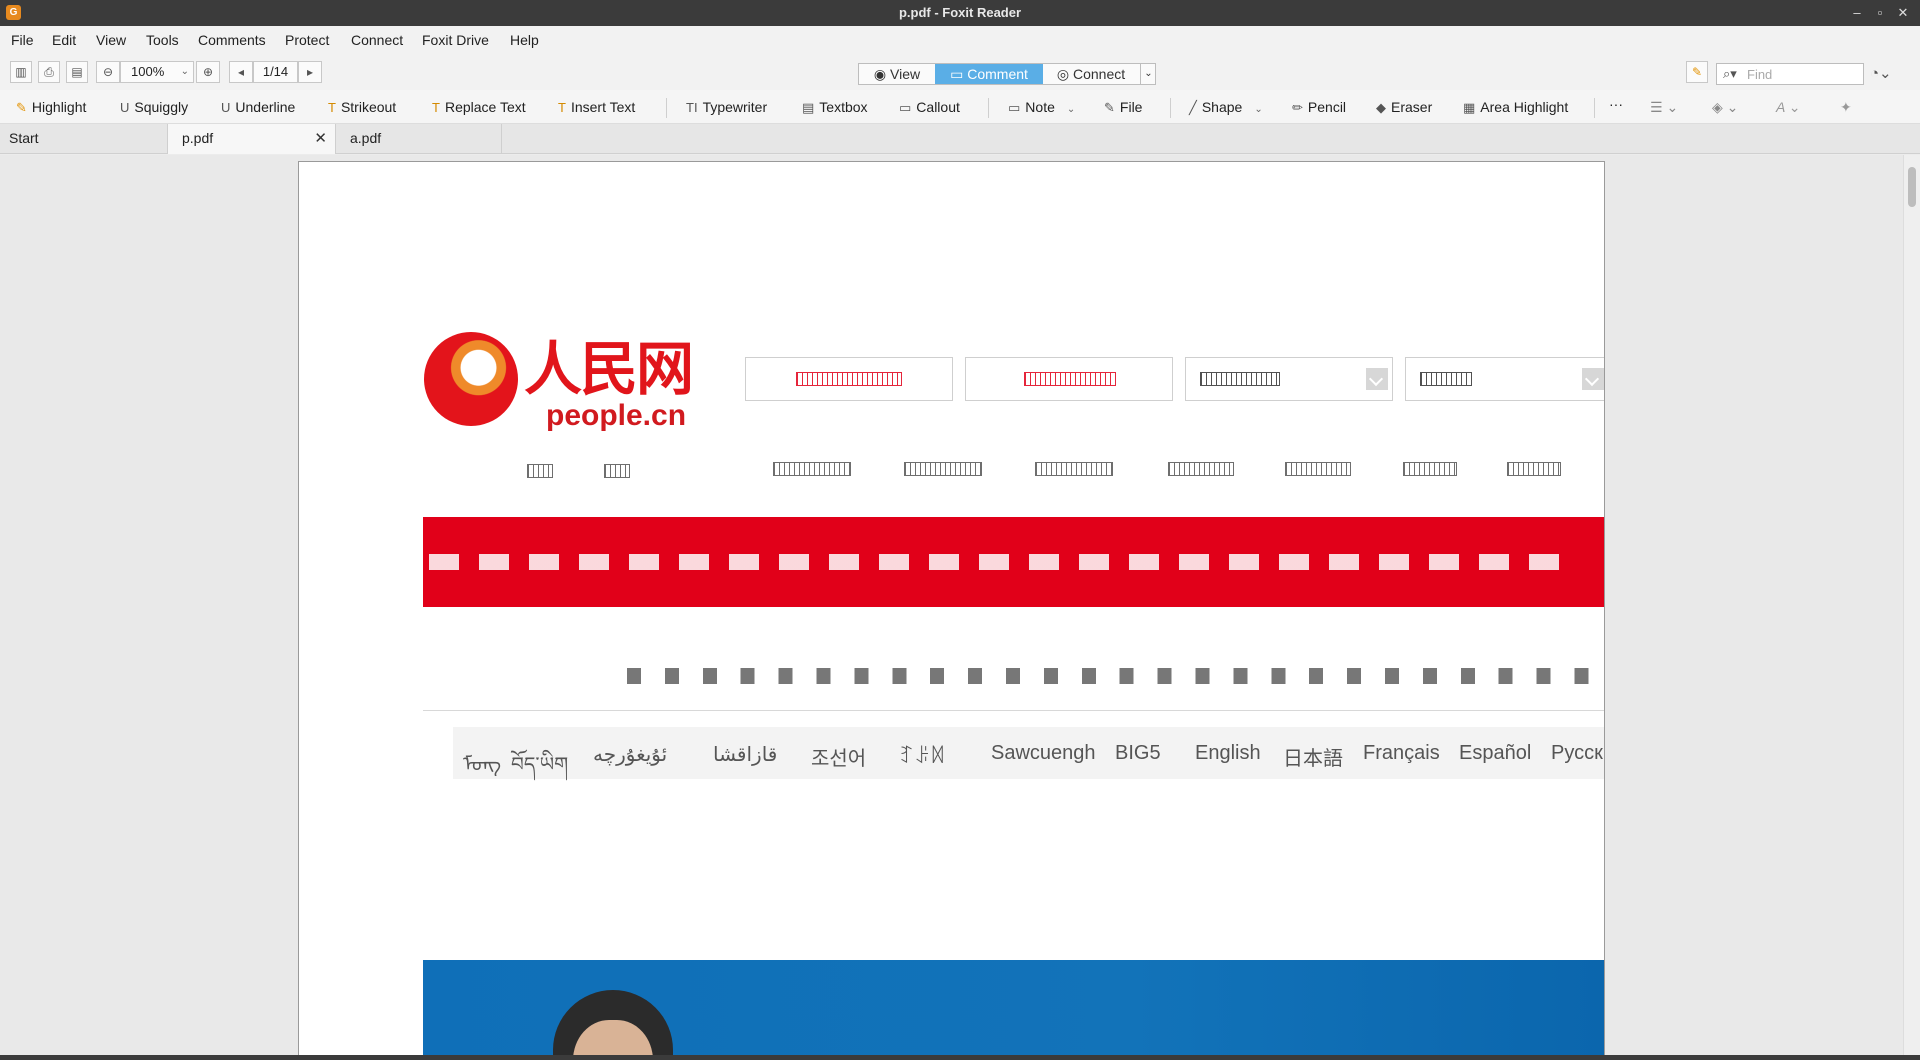  What do you see at coordinates (111, 40) in the screenshot?
I see `menu-view: View` at bounding box center [111, 40].